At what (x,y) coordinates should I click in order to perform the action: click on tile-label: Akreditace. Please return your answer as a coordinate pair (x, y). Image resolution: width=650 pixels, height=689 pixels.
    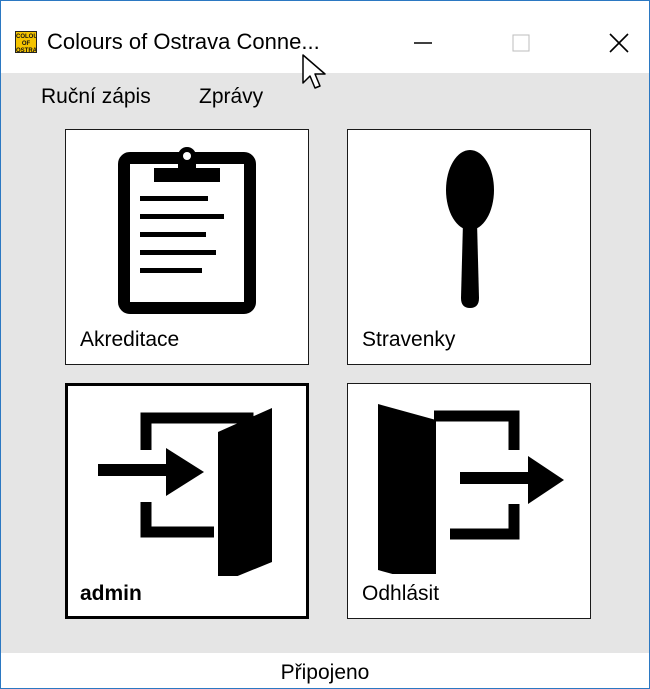
    Looking at the image, I should click on (130, 339).